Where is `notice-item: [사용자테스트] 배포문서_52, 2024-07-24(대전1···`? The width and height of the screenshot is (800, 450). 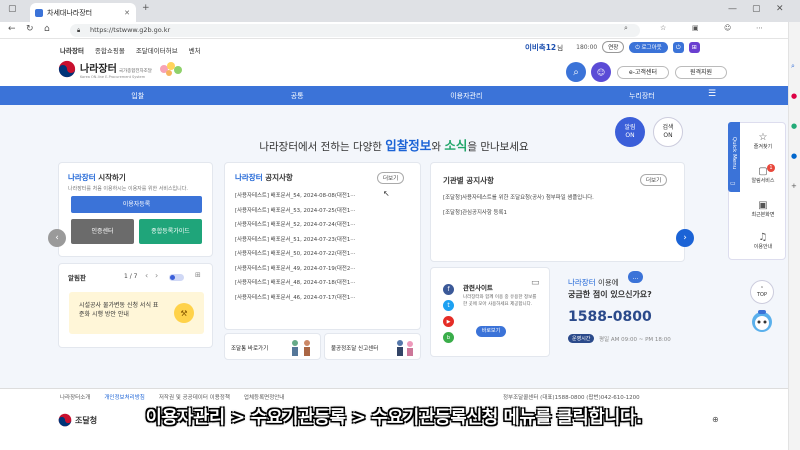
notice-item: [사용자테스트] 배포문서_52, 2024-07-24(대전1··· is located at coordinates (325, 227).